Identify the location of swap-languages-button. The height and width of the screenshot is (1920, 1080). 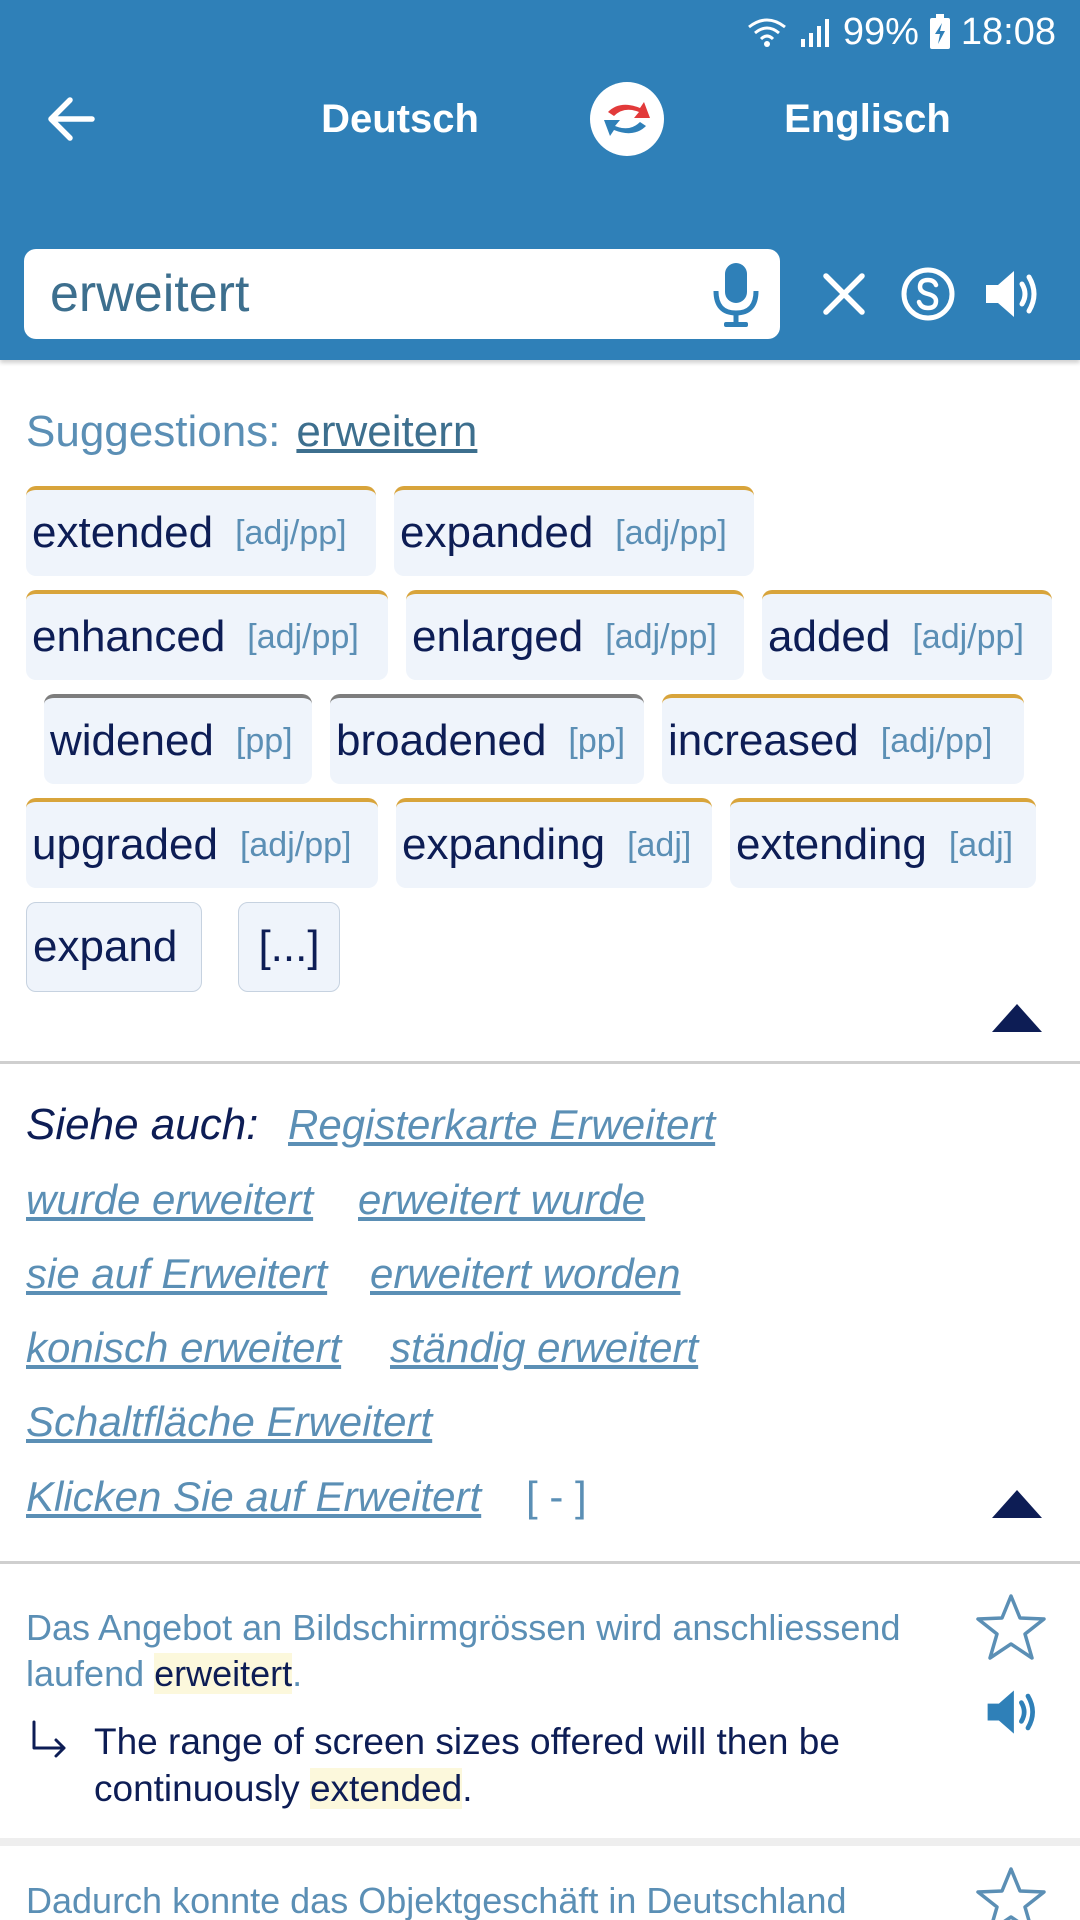
(627, 119).